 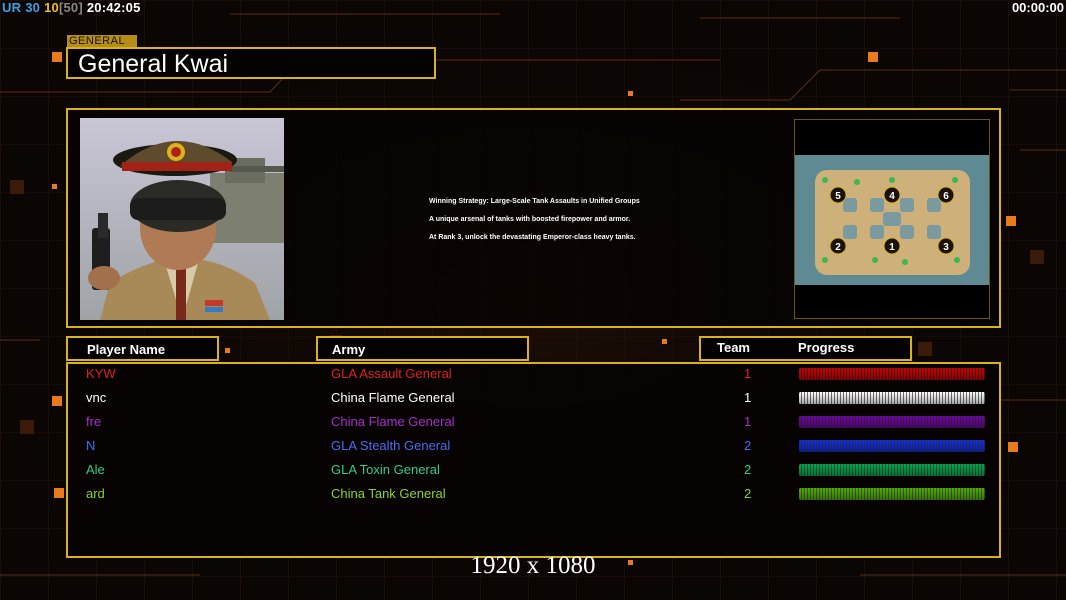 What do you see at coordinates (12, 7) in the screenshot?
I see `ur-label: UR` at bounding box center [12, 7].